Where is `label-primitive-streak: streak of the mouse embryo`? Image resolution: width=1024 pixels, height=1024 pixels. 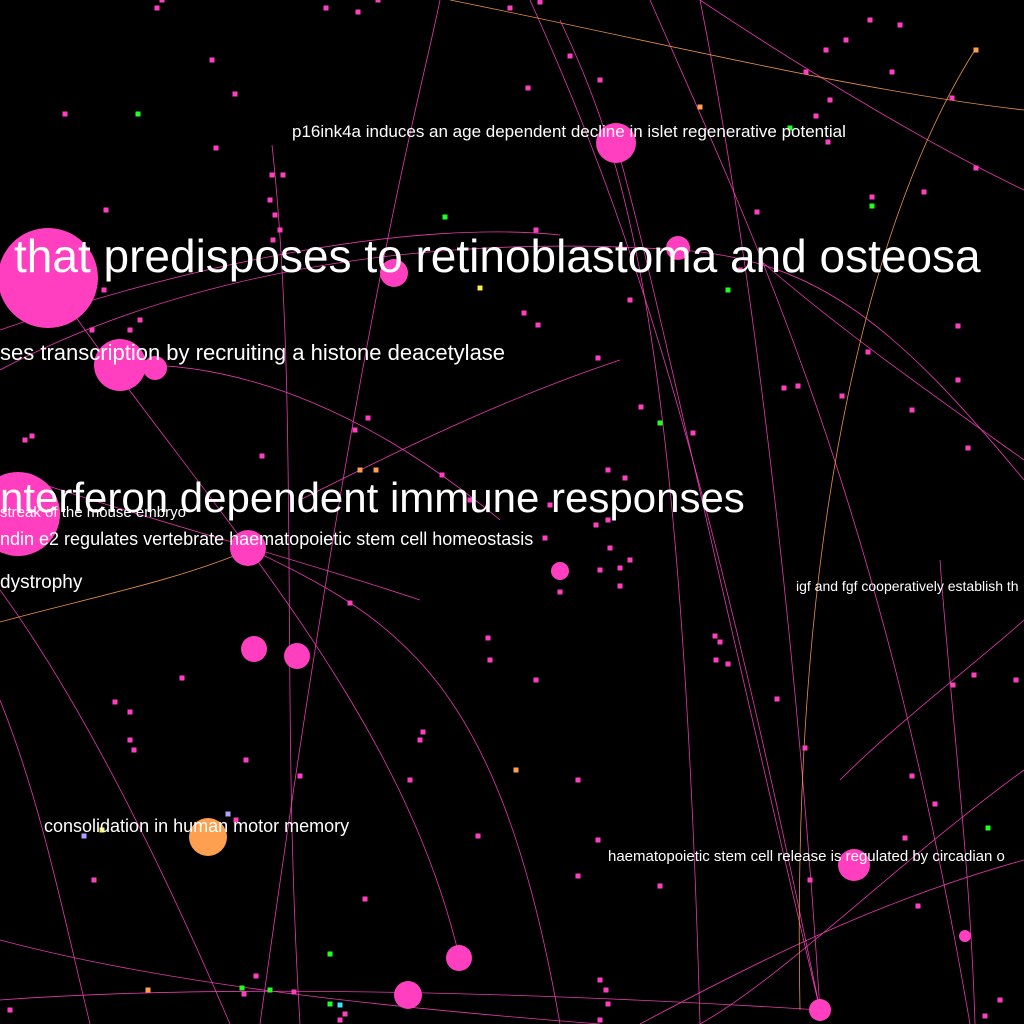 label-primitive-streak: streak of the mouse embryo is located at coordinates (93, 512).